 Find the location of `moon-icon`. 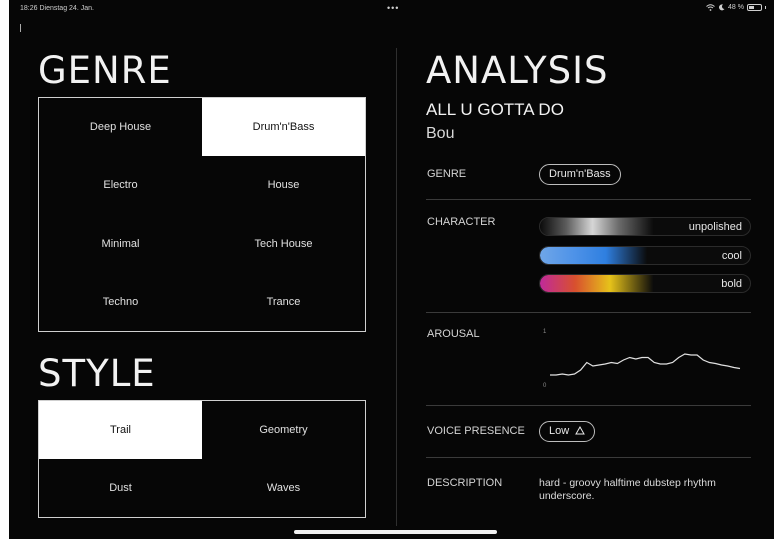

moon-icon is located at coordinates (722, 7).